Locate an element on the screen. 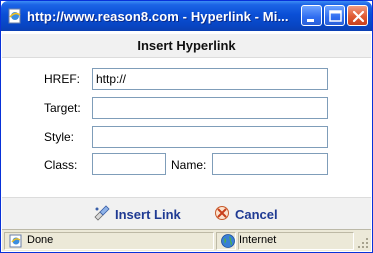 The height and width of the screenshot is (253, 373). maximize-icon is located at coordinates (335, 16).